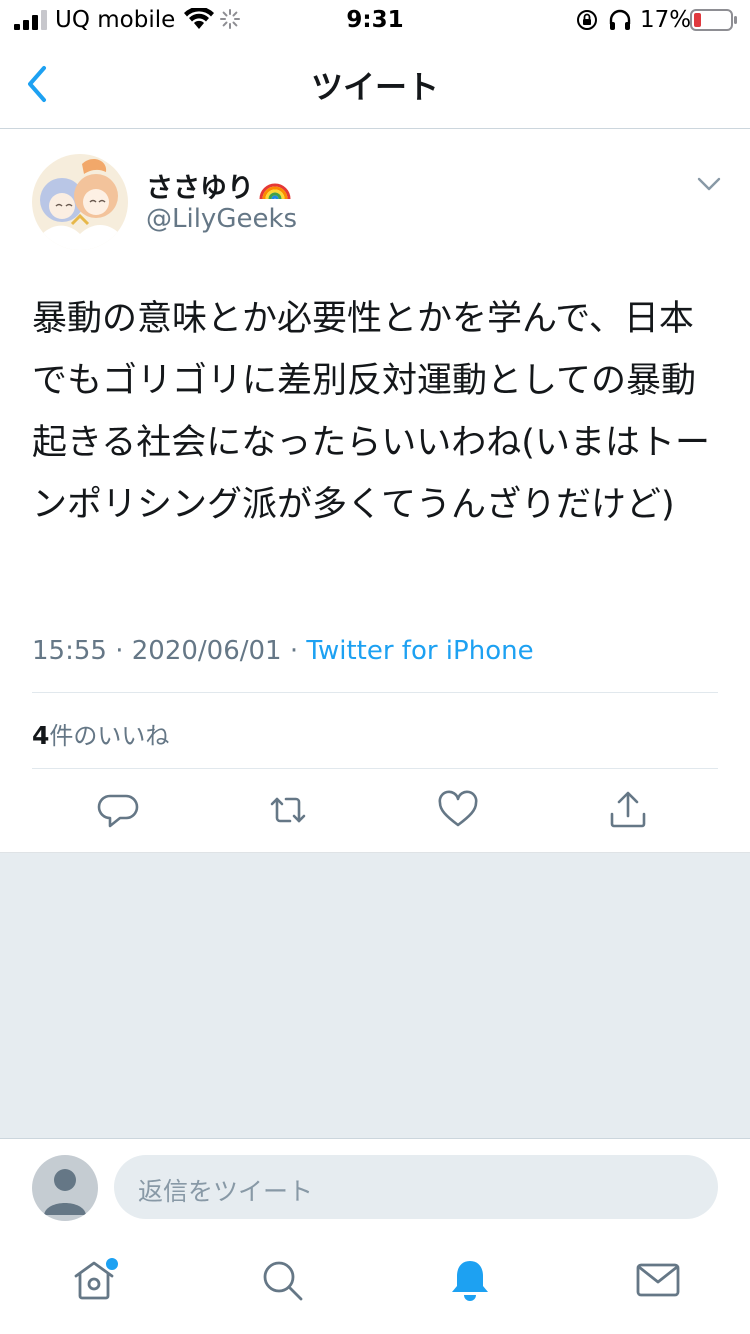  Describe the element at coordinates (118, 810) in the screenshot. I see `reply-icon` at that location.